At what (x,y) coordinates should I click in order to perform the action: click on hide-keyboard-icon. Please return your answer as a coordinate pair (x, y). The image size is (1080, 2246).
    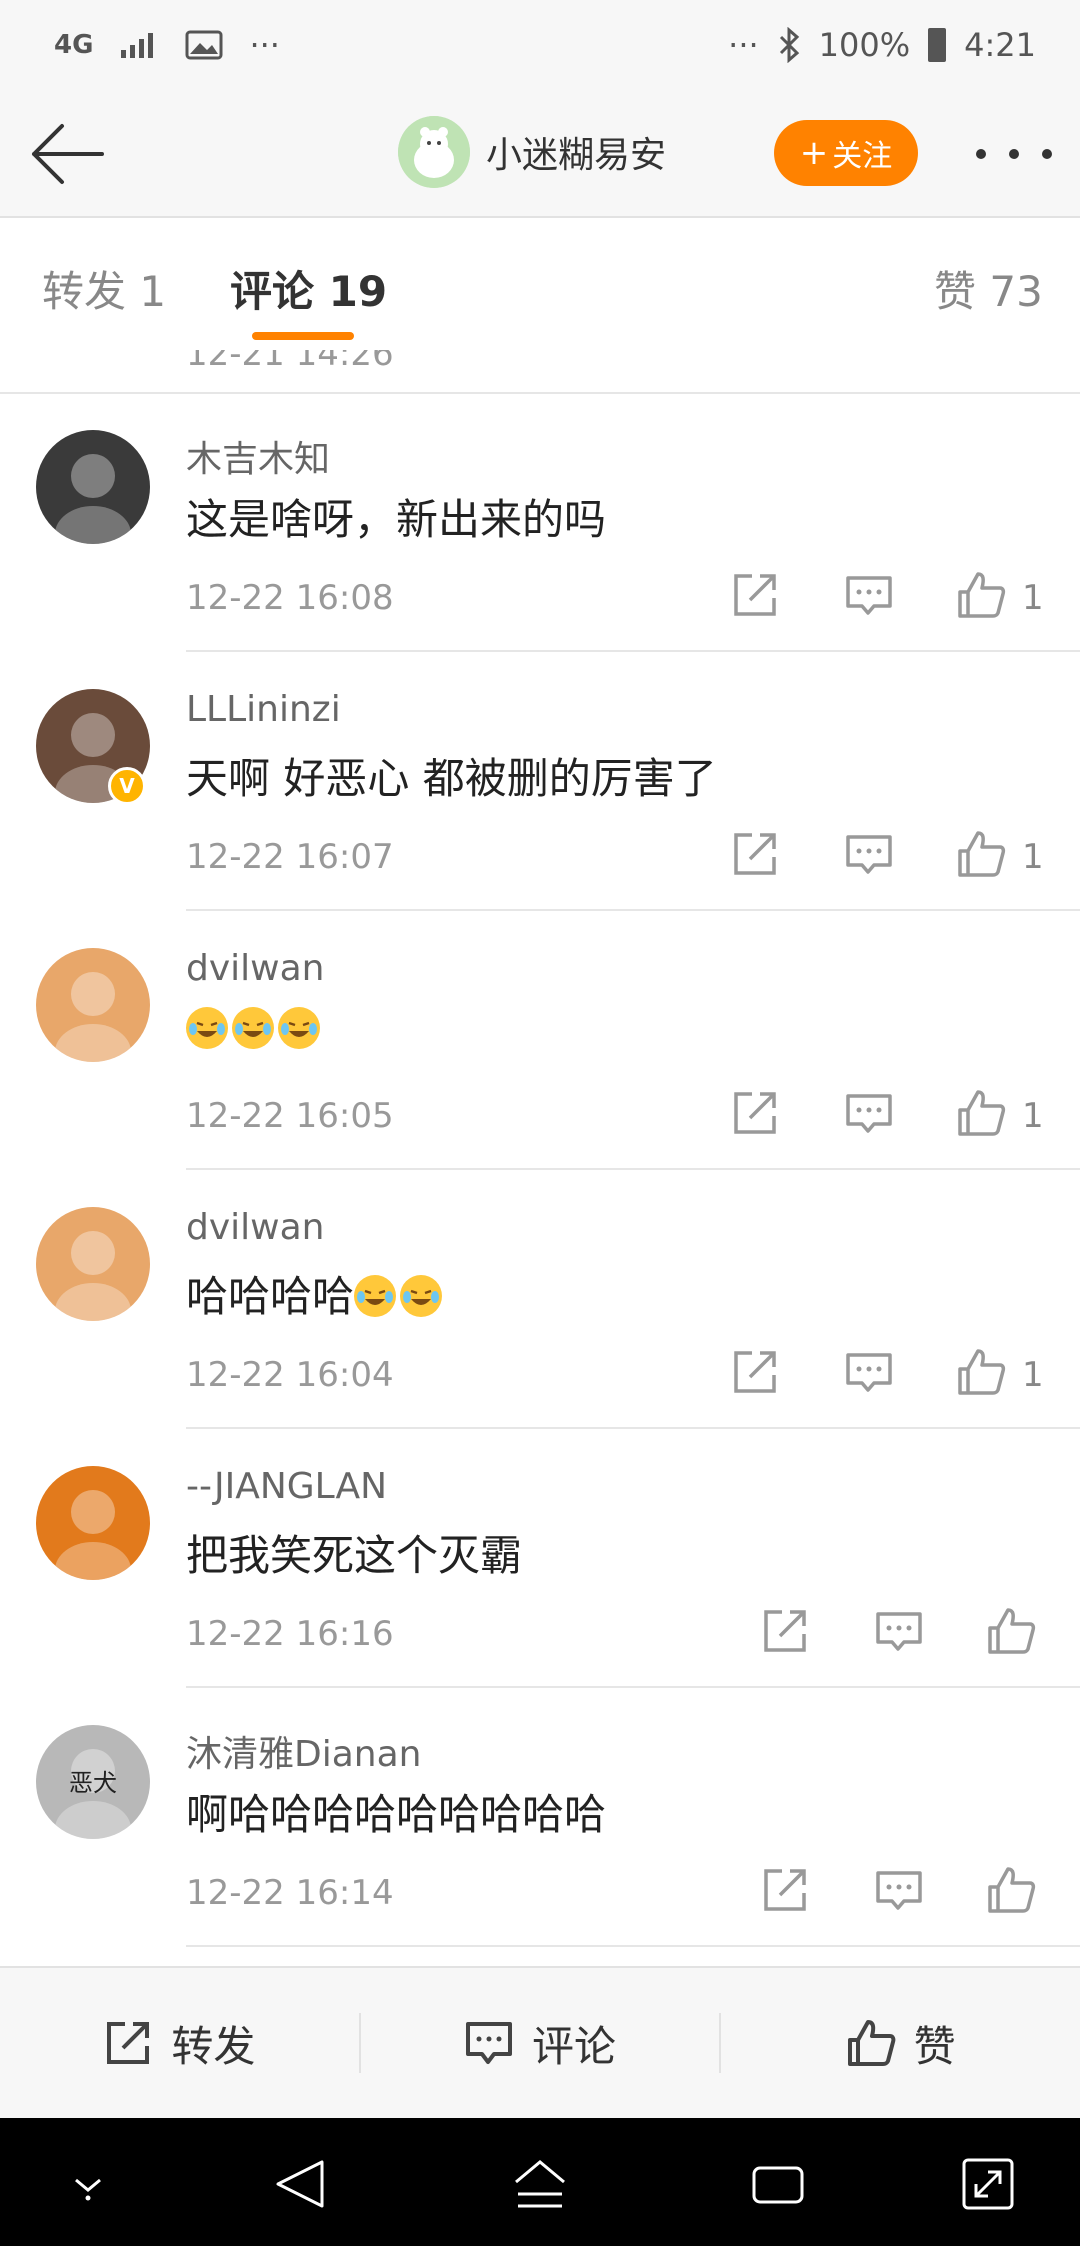
    Looking at the image, I should click on (88, 2184).